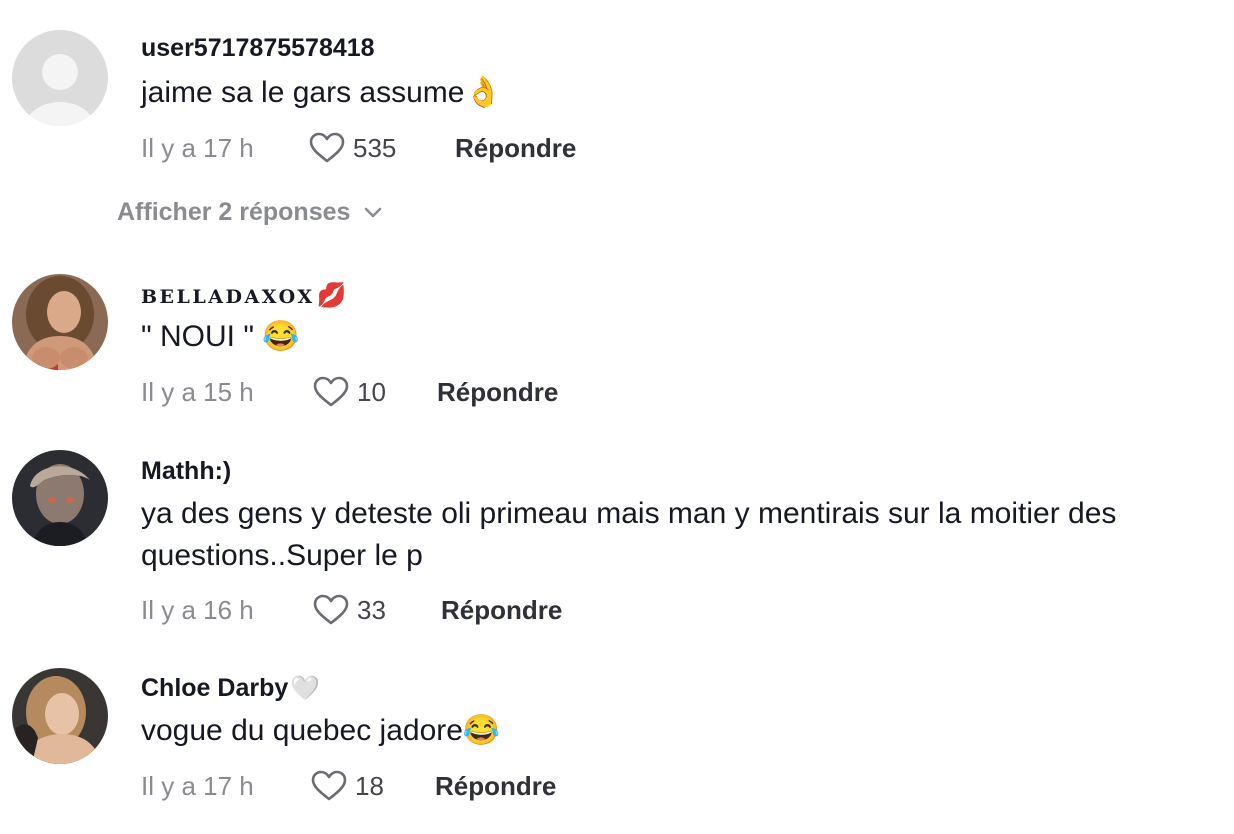 The image size is (1234, 834). I want to click on show-replies-label: Afficher 2 réponses, so click(234, 212).